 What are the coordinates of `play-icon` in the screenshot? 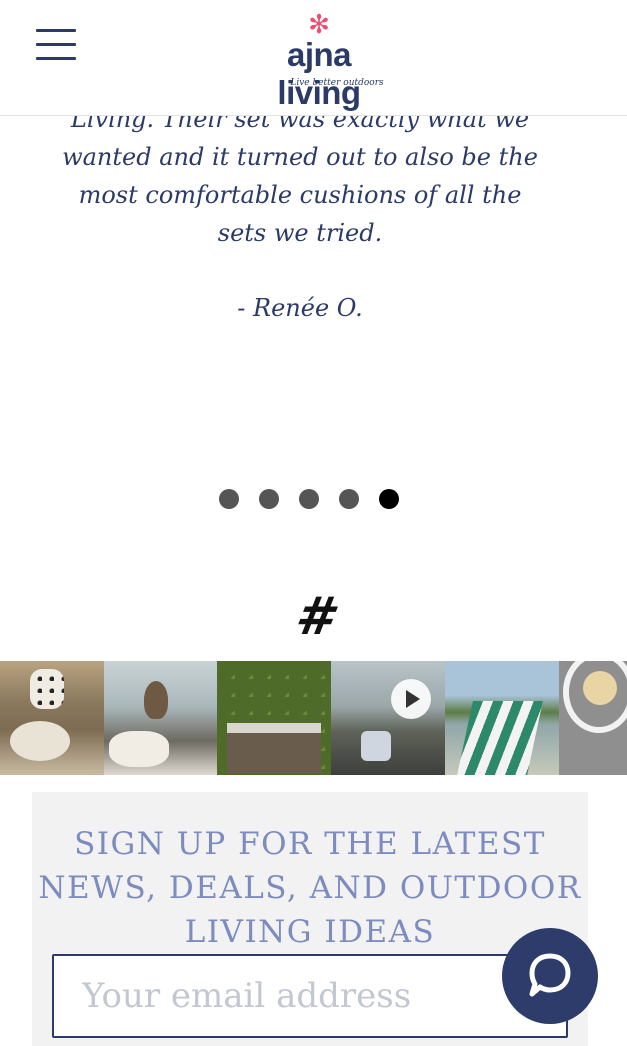 It's located at (411, 699).